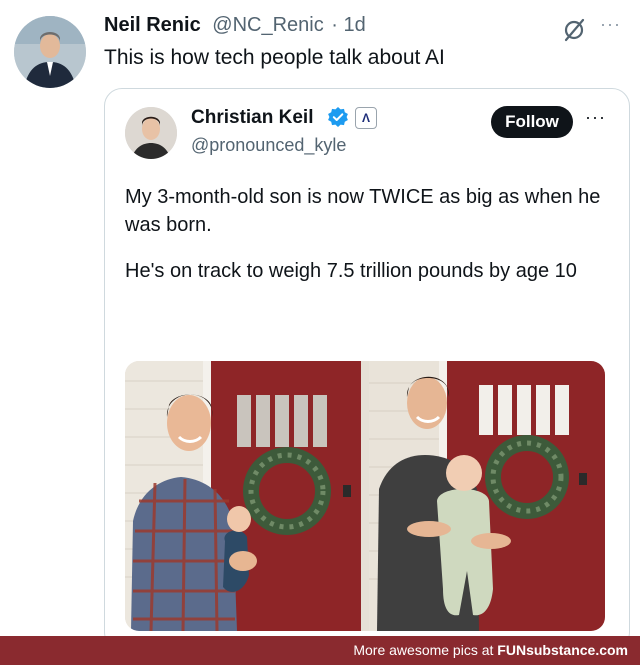  I want to click on watermark-prefix: More awesome pics at, so click(425, 650).